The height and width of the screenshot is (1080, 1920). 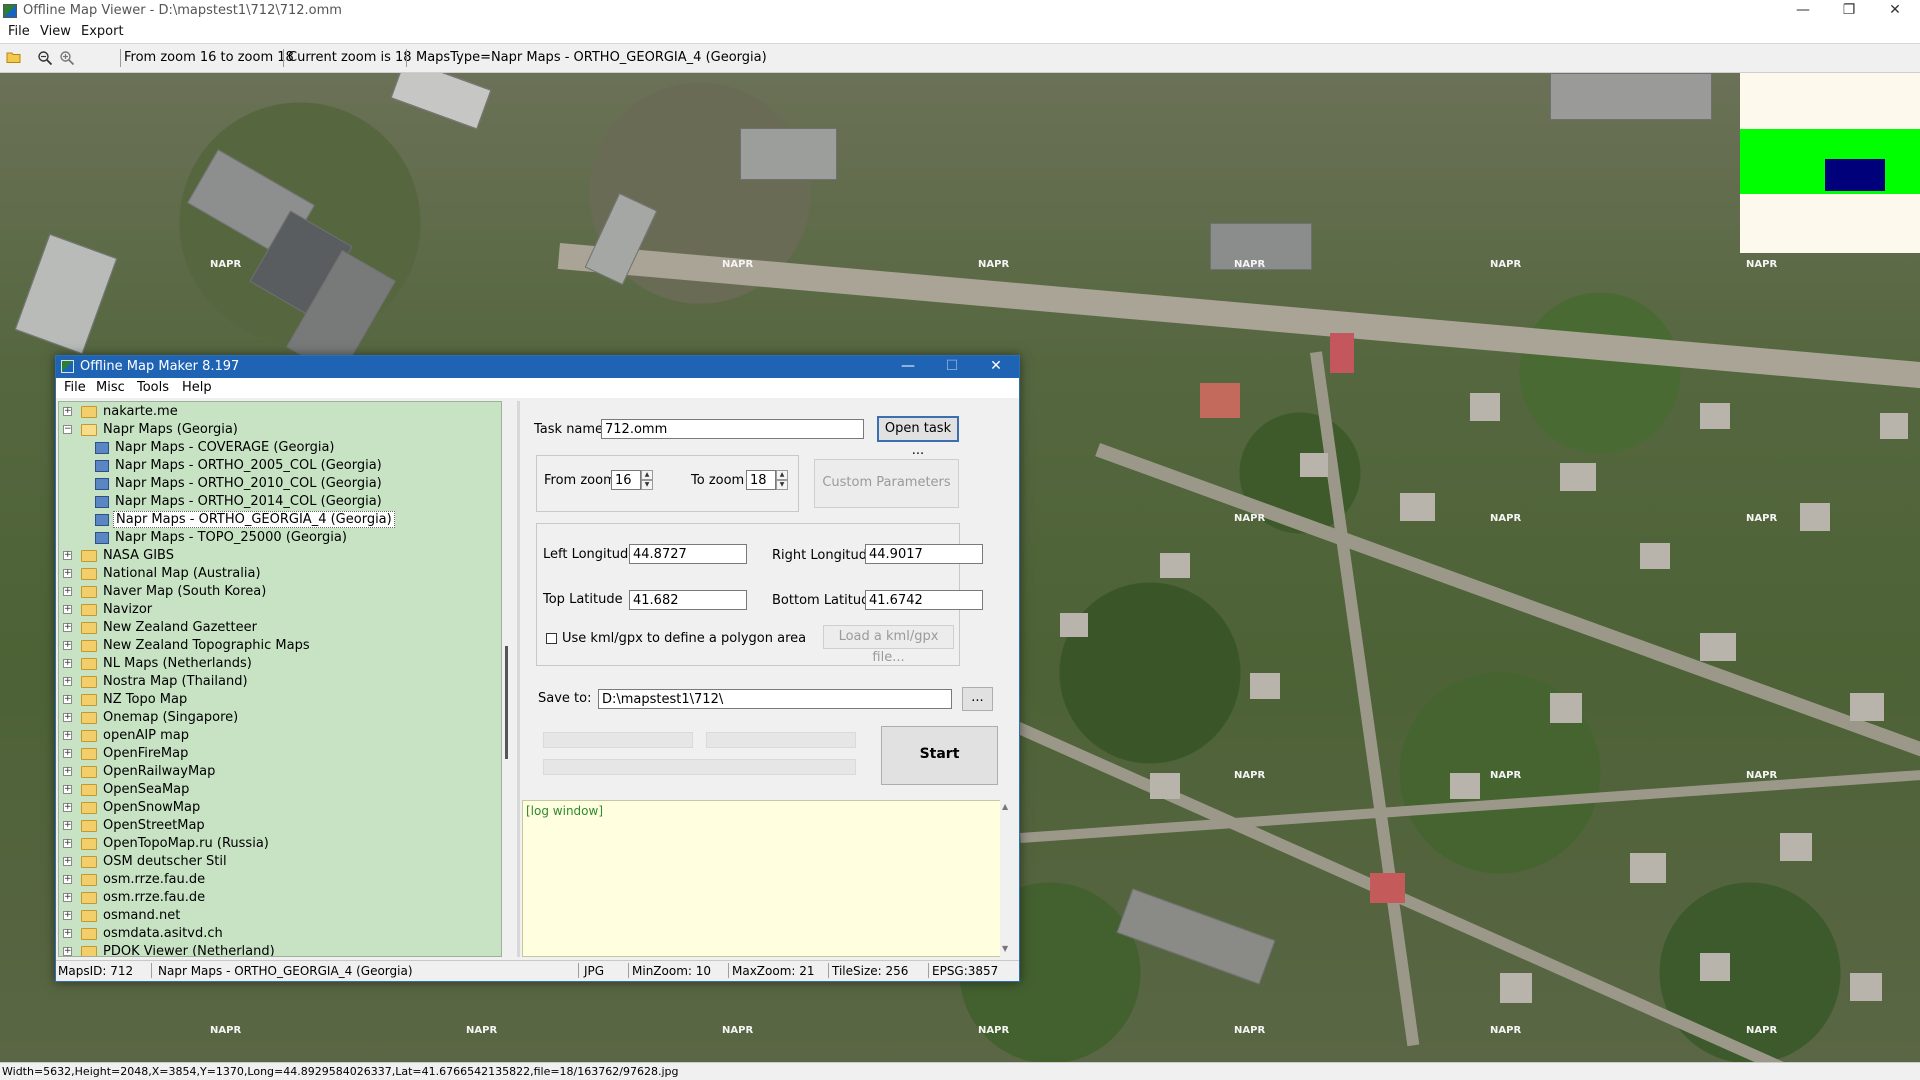 I want to click on dialog-menu-misc: Misc, so click(x=110, y=387).